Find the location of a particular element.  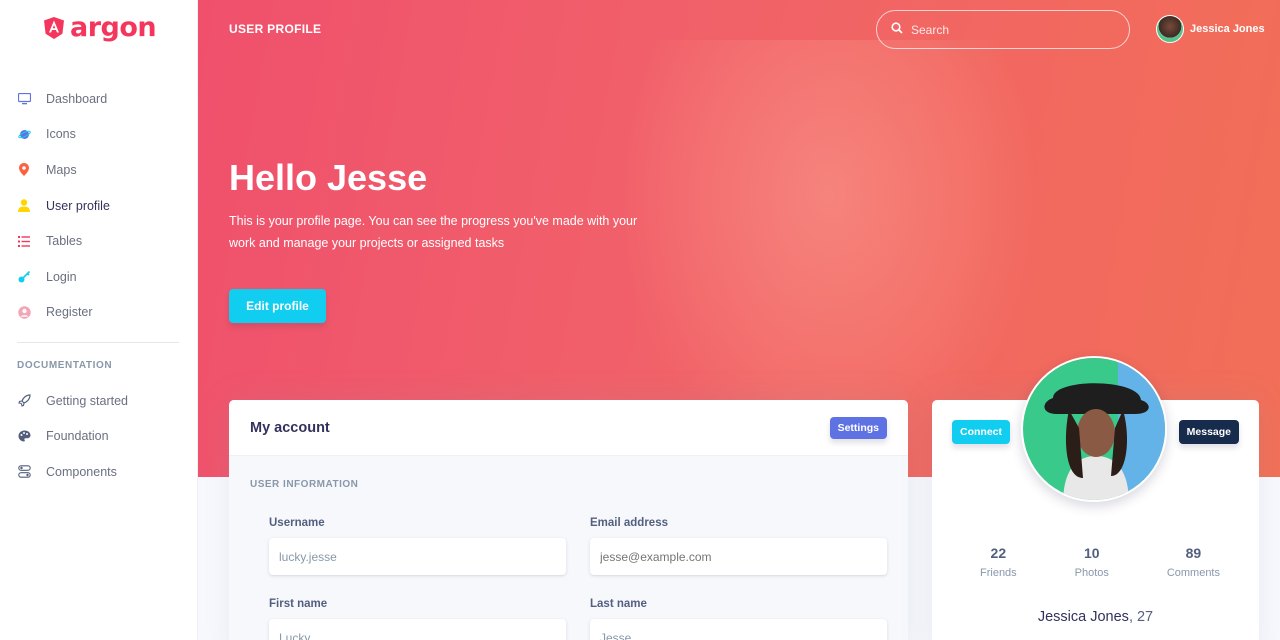

sidebar-item-getting-started: Getting started is located at coordinates (99, 401).